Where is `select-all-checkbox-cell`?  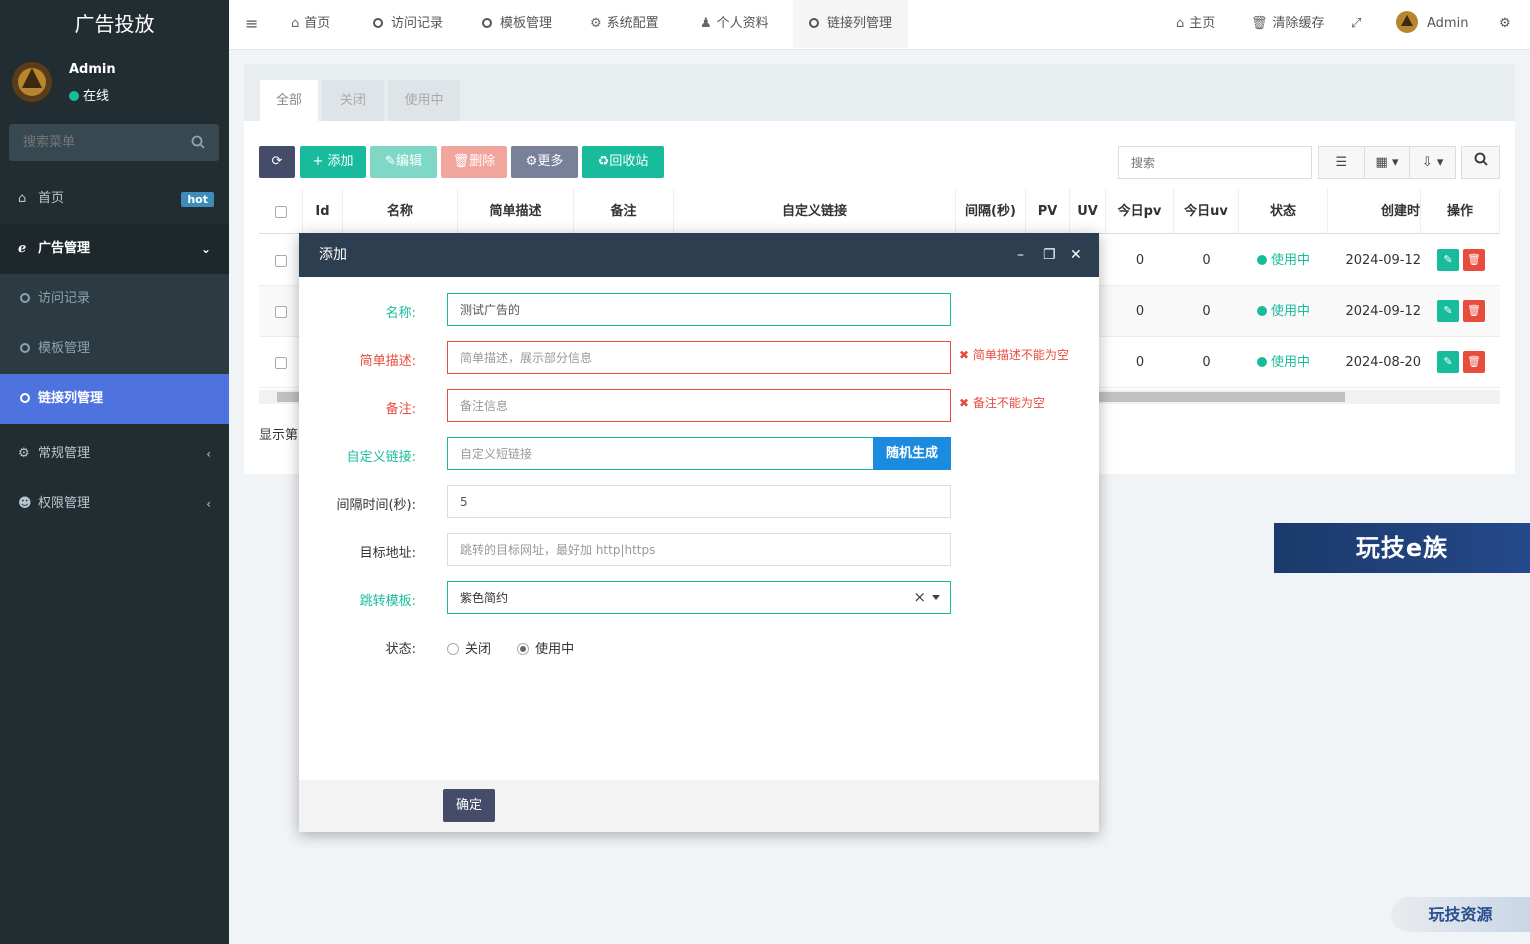 select-all-checkbox-cell is located at coordinates (281, 211).